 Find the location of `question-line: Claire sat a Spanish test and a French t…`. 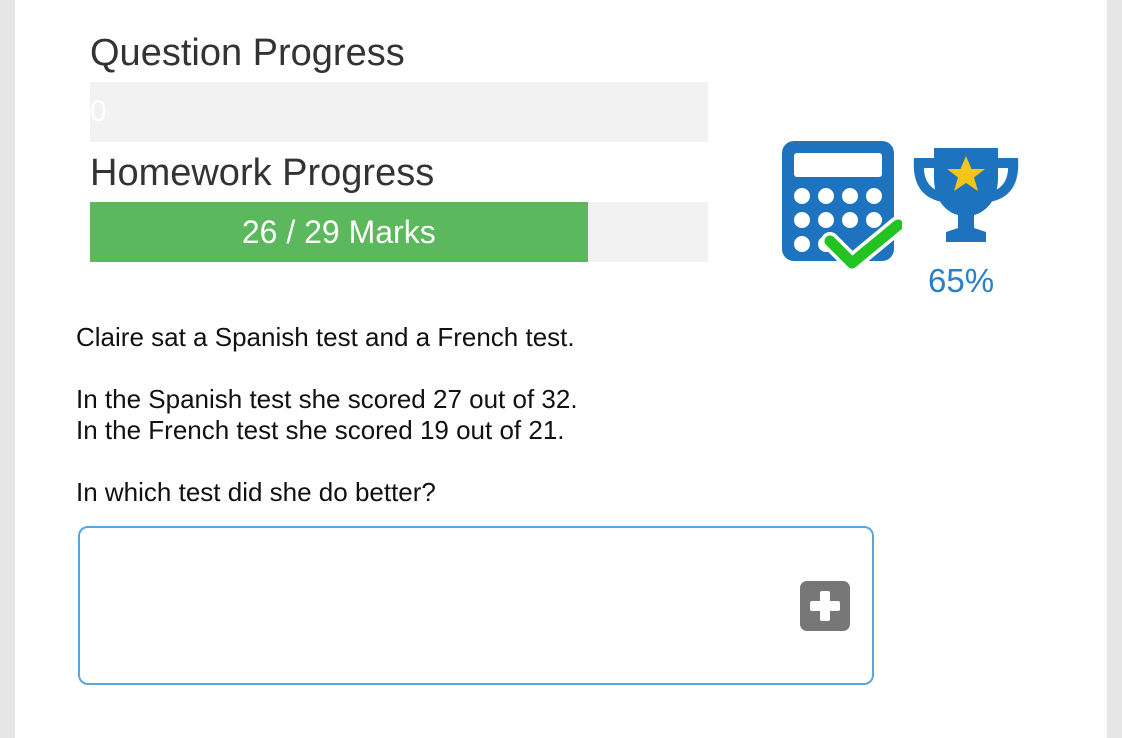

question-line: Claire sat a Spanish test and a French t… is located at coordinates (325, 337).